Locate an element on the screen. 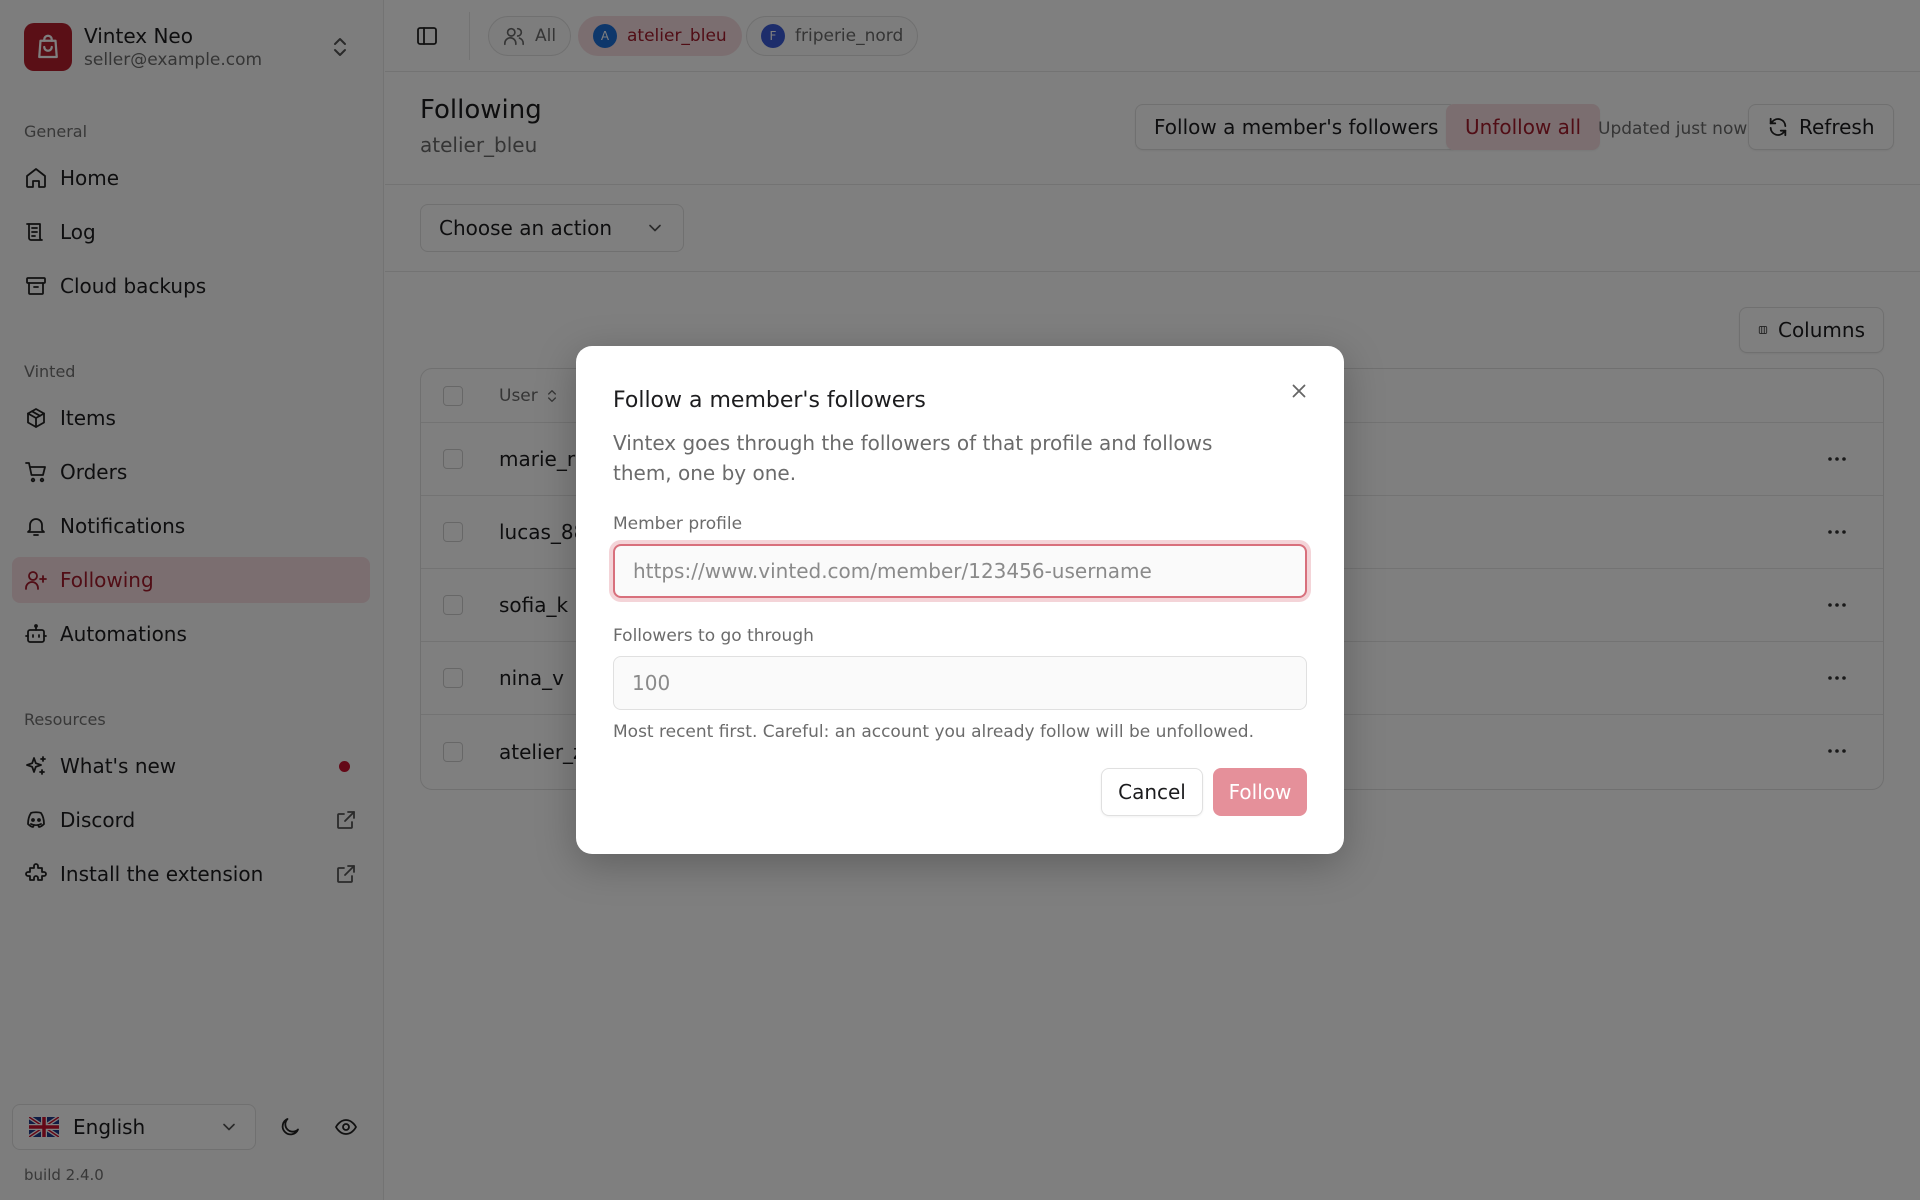 This screenshot has height=1200, width=1920. followers-count-label: Followers to go through is located at coordinates (713, 636).